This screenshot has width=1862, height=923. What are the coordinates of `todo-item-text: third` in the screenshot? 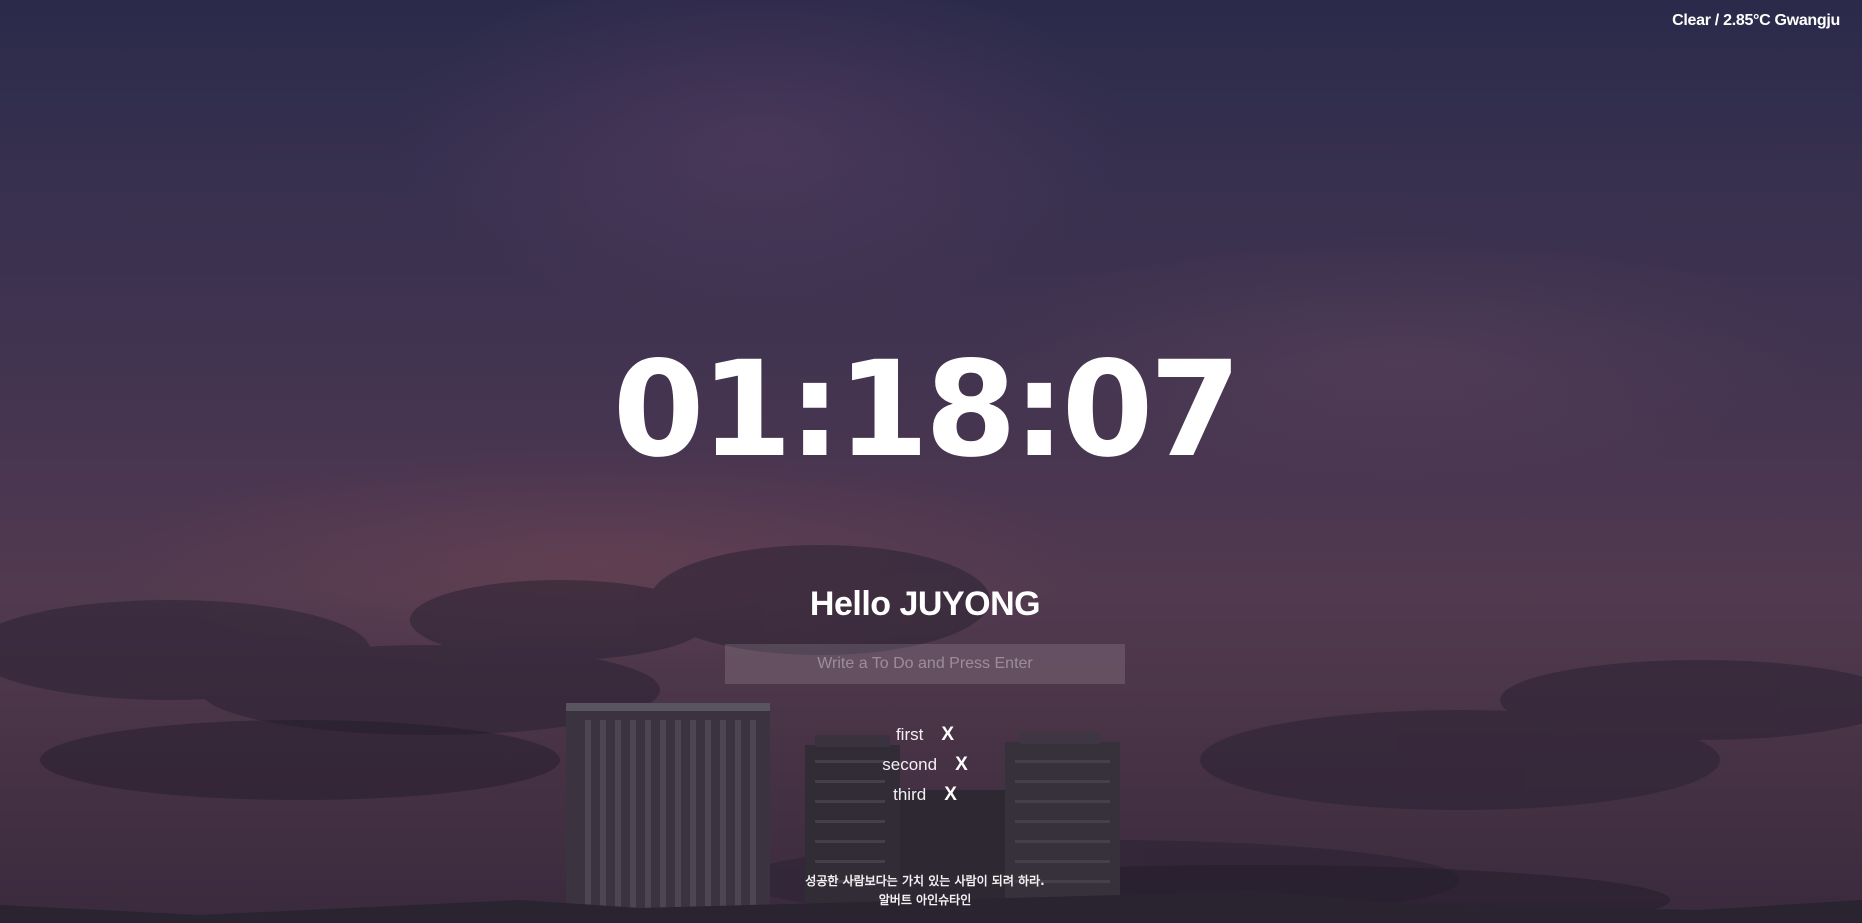 It's located at (910, 794).